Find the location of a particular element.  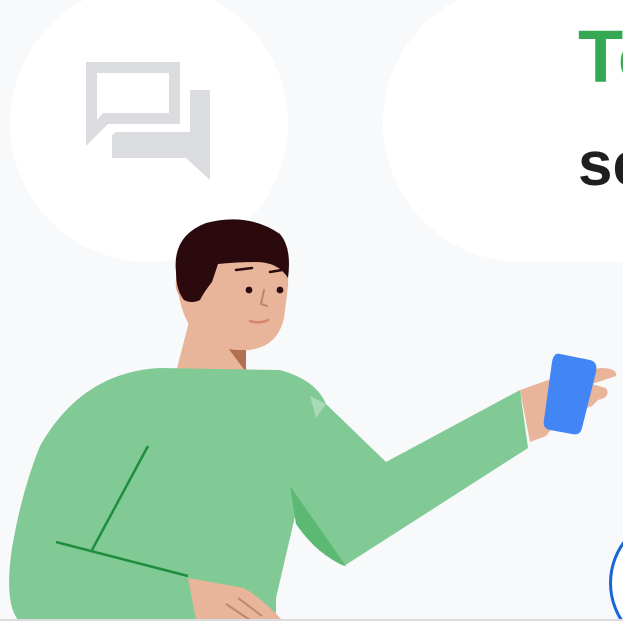

smartphone-icon is located at coordinates (570, 394).